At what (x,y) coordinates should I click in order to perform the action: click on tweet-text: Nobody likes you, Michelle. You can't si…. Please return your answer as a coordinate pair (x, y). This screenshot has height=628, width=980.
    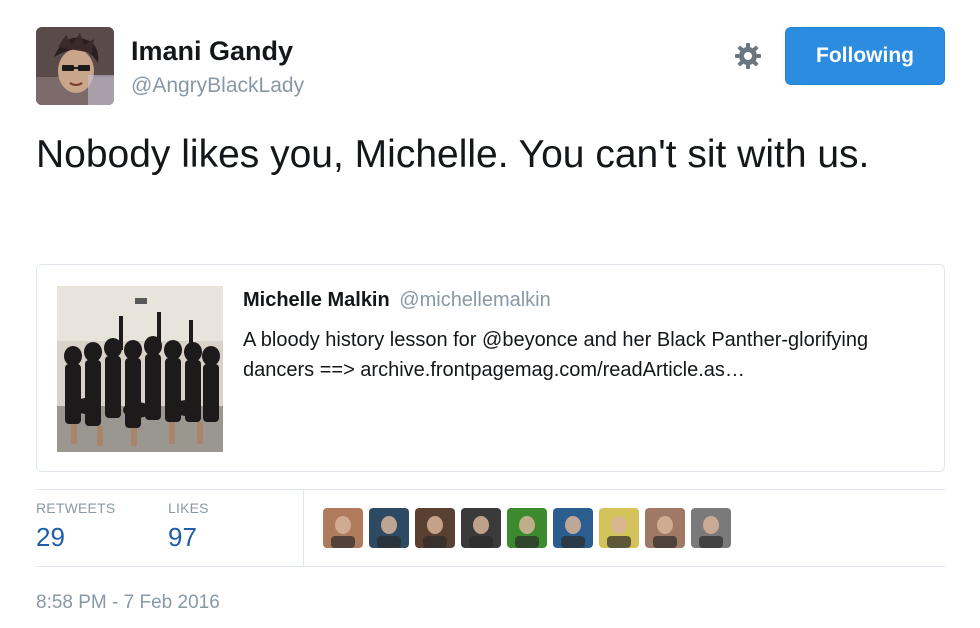
    Looking at the image, I should click on (453, 154).